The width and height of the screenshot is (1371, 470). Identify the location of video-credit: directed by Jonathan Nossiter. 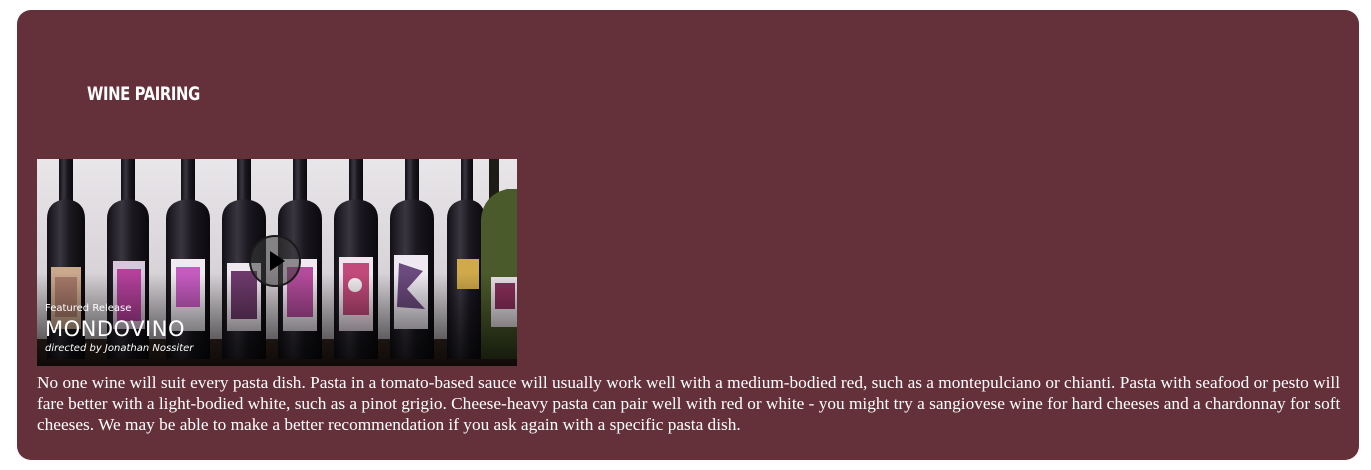
(119, 348).